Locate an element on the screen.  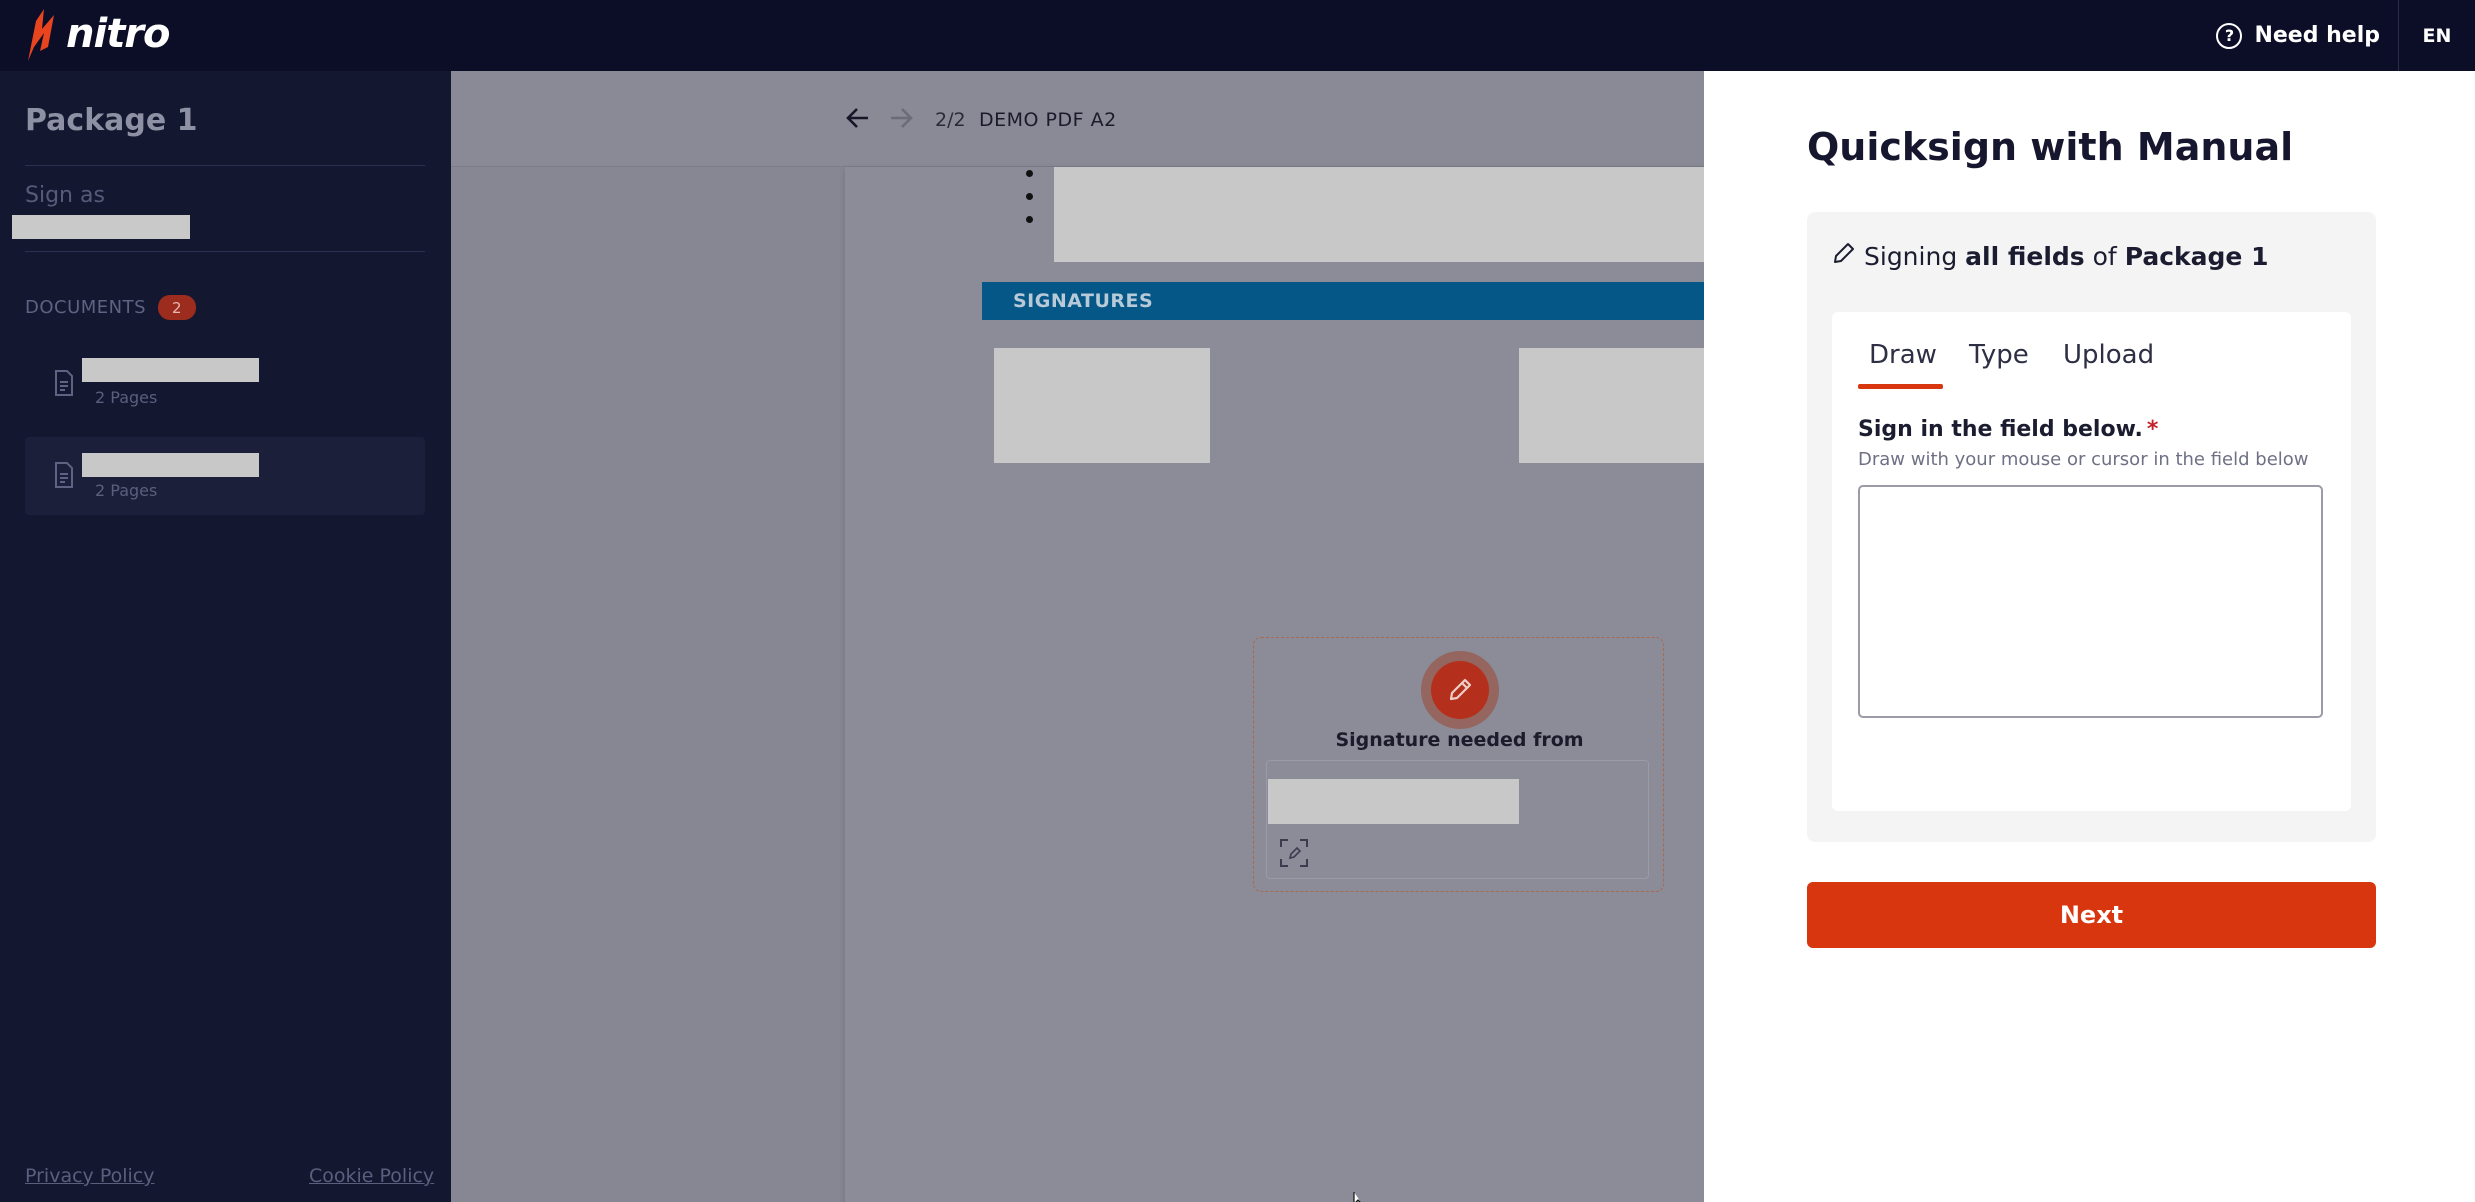
brand-name: nitro is located at coordinates (118, 34).